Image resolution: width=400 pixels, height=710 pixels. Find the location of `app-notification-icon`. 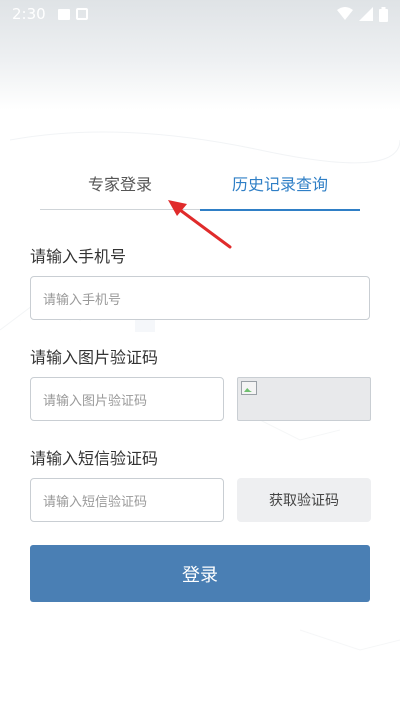

app-notification-icon is located at coordinates (81, 14).